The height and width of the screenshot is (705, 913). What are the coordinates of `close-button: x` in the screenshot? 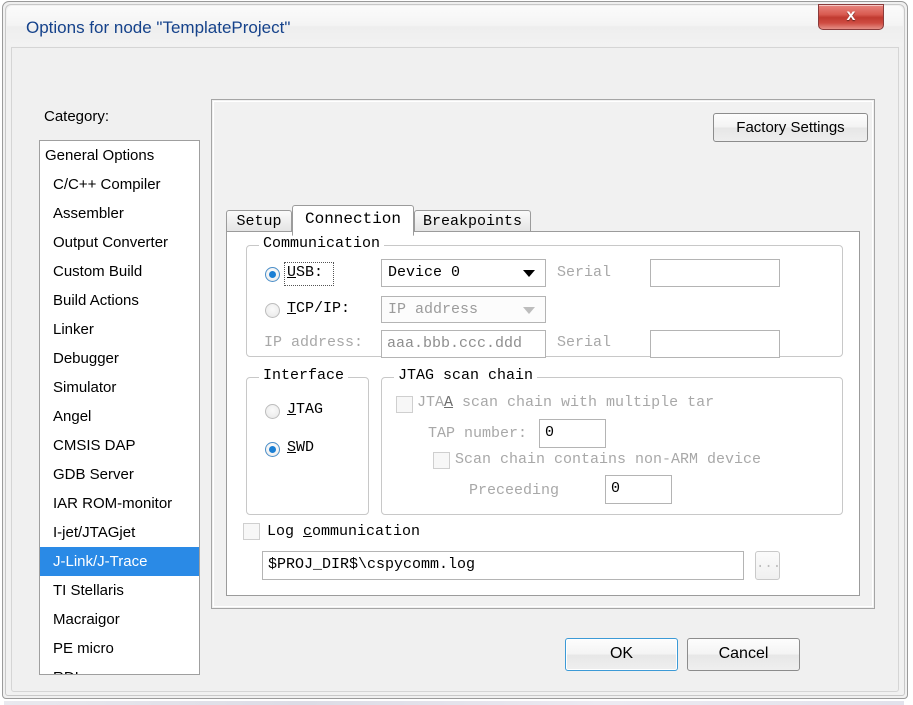 It's located at (851, 17).